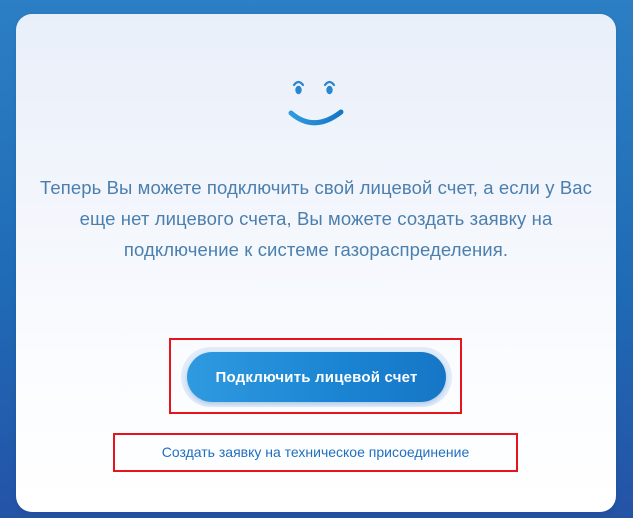  I want to click on connect-account-button: Подключить лицевой счет, so click(316, 377).